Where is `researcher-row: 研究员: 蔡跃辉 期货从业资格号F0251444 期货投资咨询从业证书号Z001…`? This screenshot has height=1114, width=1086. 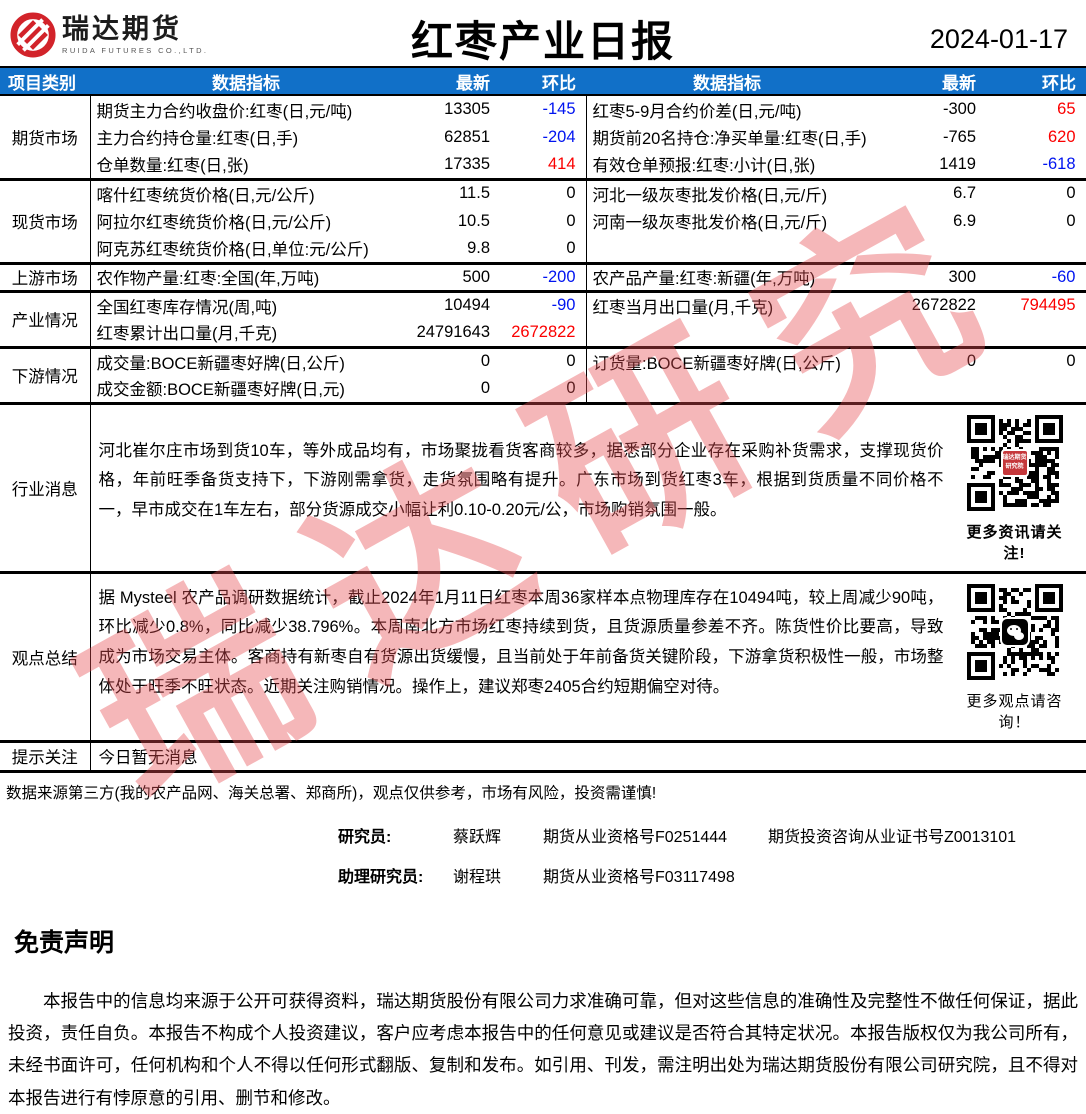 researcher-row: 研究员: 蔡跃辉 期货从业资格号F0251444 期货投资咨询从业证书号Z001… is located at coordinates (712, 835).